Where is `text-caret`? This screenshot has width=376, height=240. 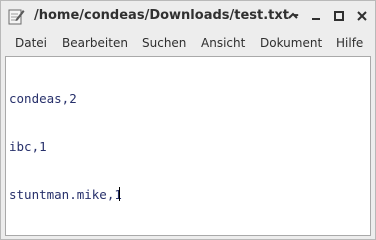 text-caret is located at coordinates (119, 194).